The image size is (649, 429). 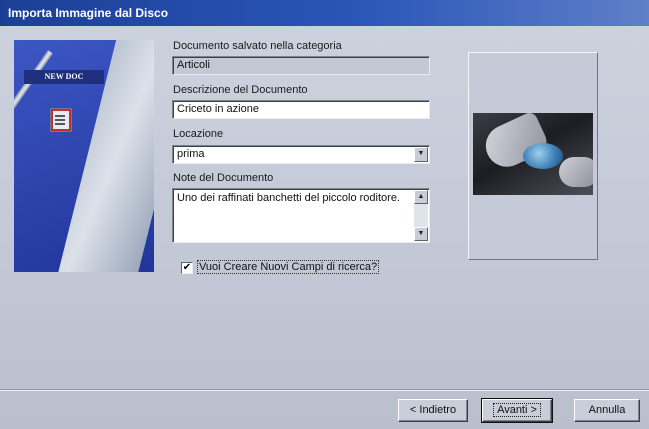 I want to click on image-preview-frame, so click(x=533, y=156).